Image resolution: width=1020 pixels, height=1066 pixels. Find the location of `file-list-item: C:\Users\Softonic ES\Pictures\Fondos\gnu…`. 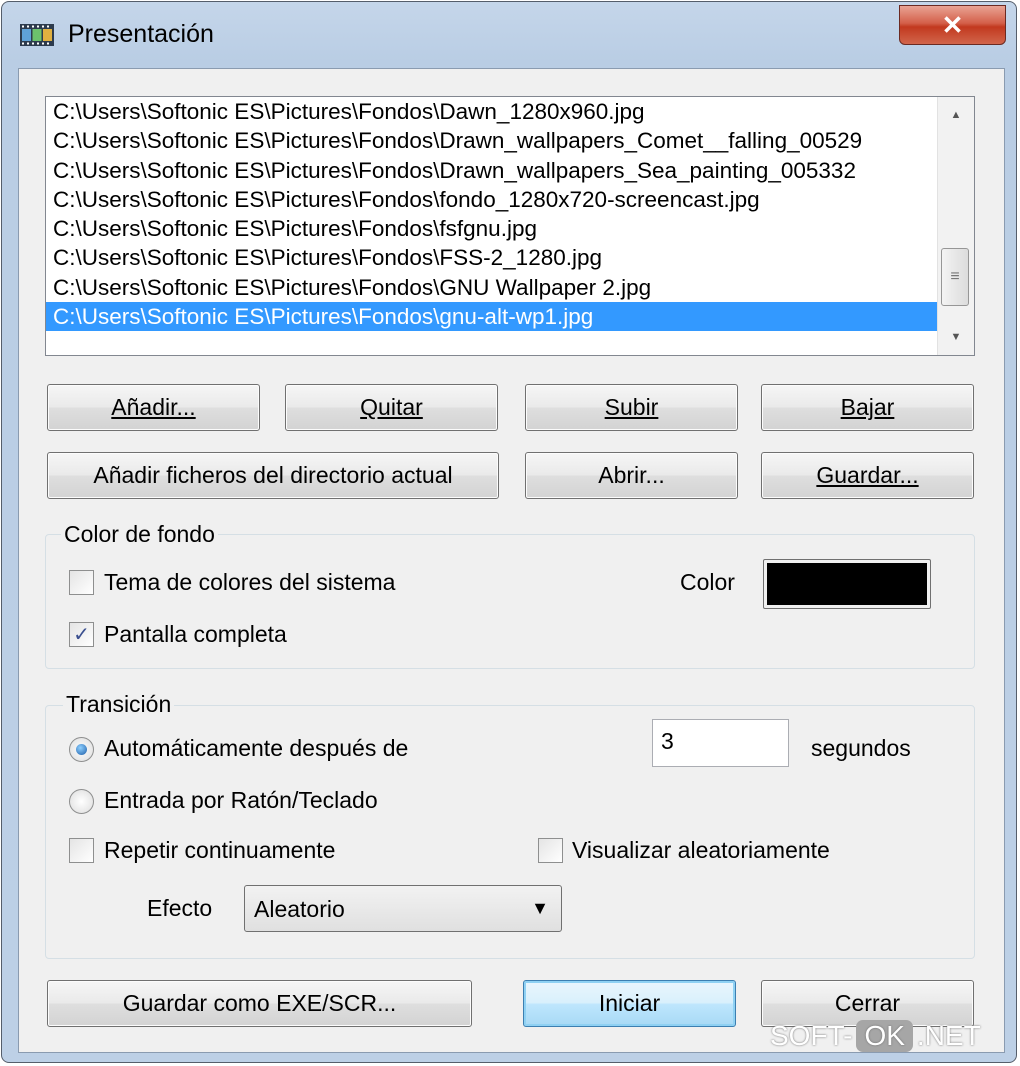

file-list-item: C:\Users\Softonic ES\Pictures\Fondos\gnu… is located at coordinates (491, 317).